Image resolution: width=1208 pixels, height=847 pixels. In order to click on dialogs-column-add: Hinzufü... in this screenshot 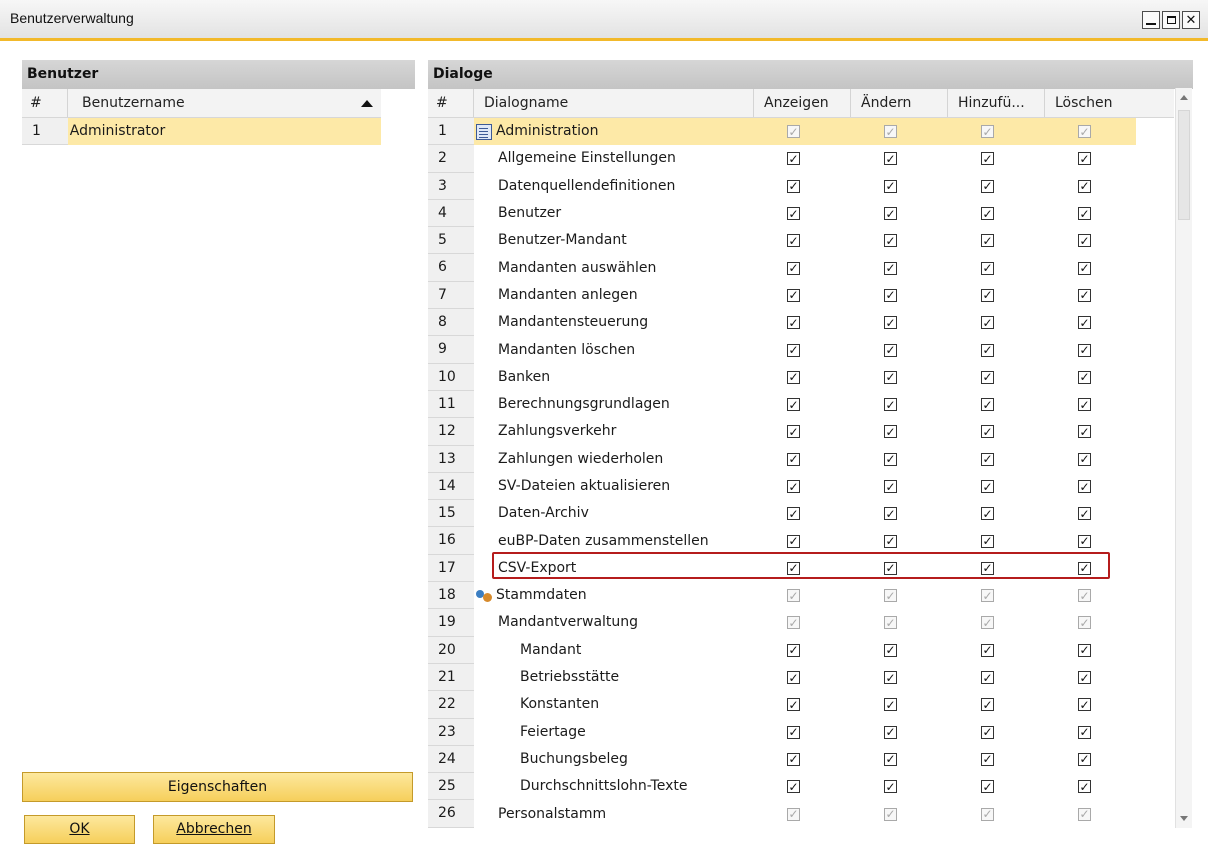, I will do `click(996, 103)`.